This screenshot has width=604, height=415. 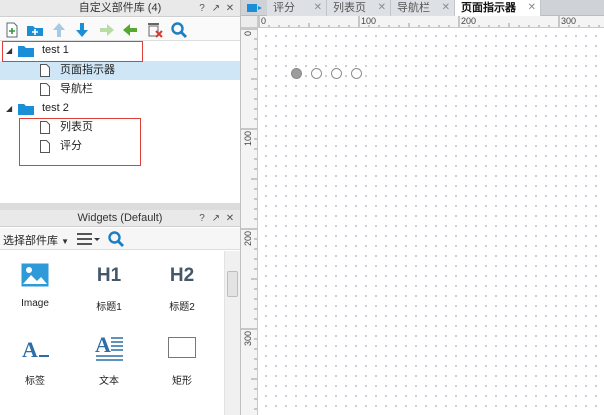 What do you see at coordinates (182, 307) in the screenshot?
I see `widget-label: 标题2` at bounding box center [182, 307].